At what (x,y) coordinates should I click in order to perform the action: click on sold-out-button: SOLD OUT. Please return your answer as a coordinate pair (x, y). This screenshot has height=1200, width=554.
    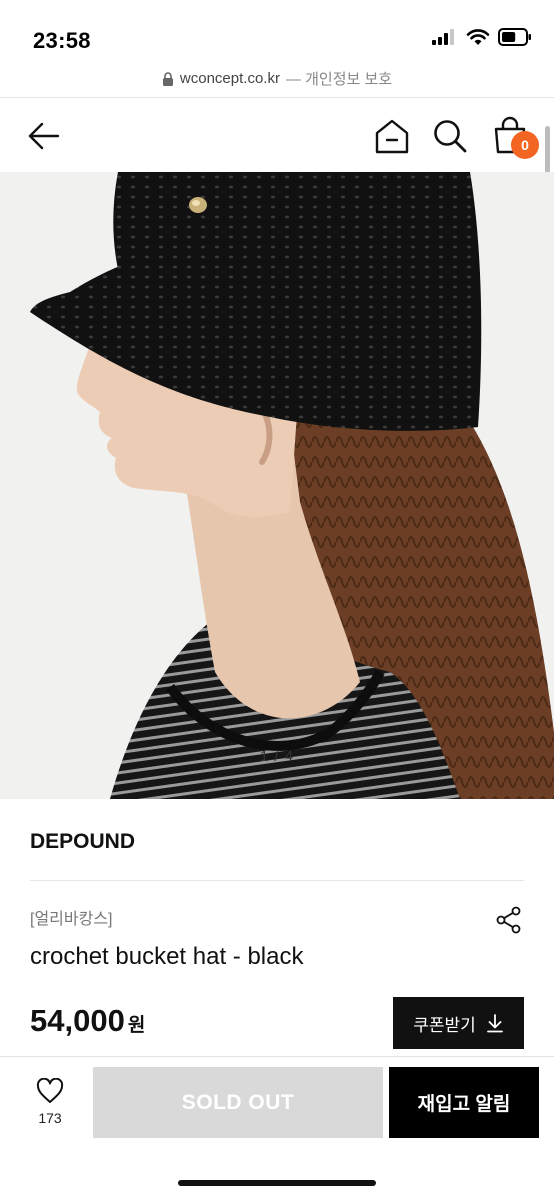
    Looking at the image, I should click on (238, 1102).